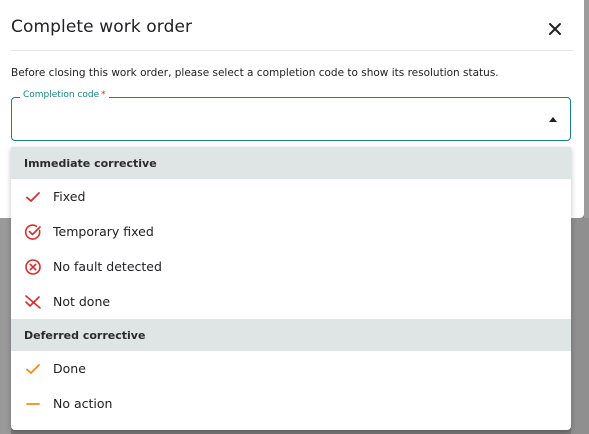  Describe the element at coordinates (291, 335) in the screenshot. I see `group-header-deferred: Deferred corrective` at that location.